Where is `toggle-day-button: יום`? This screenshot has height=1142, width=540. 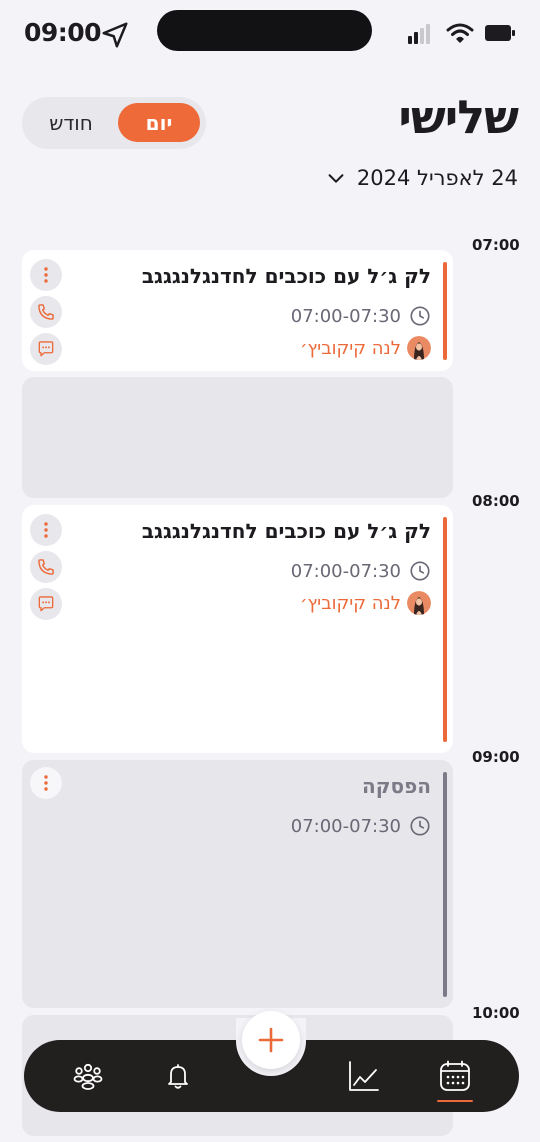 toggle-day-button: יום is located at coordinates (159, 122).